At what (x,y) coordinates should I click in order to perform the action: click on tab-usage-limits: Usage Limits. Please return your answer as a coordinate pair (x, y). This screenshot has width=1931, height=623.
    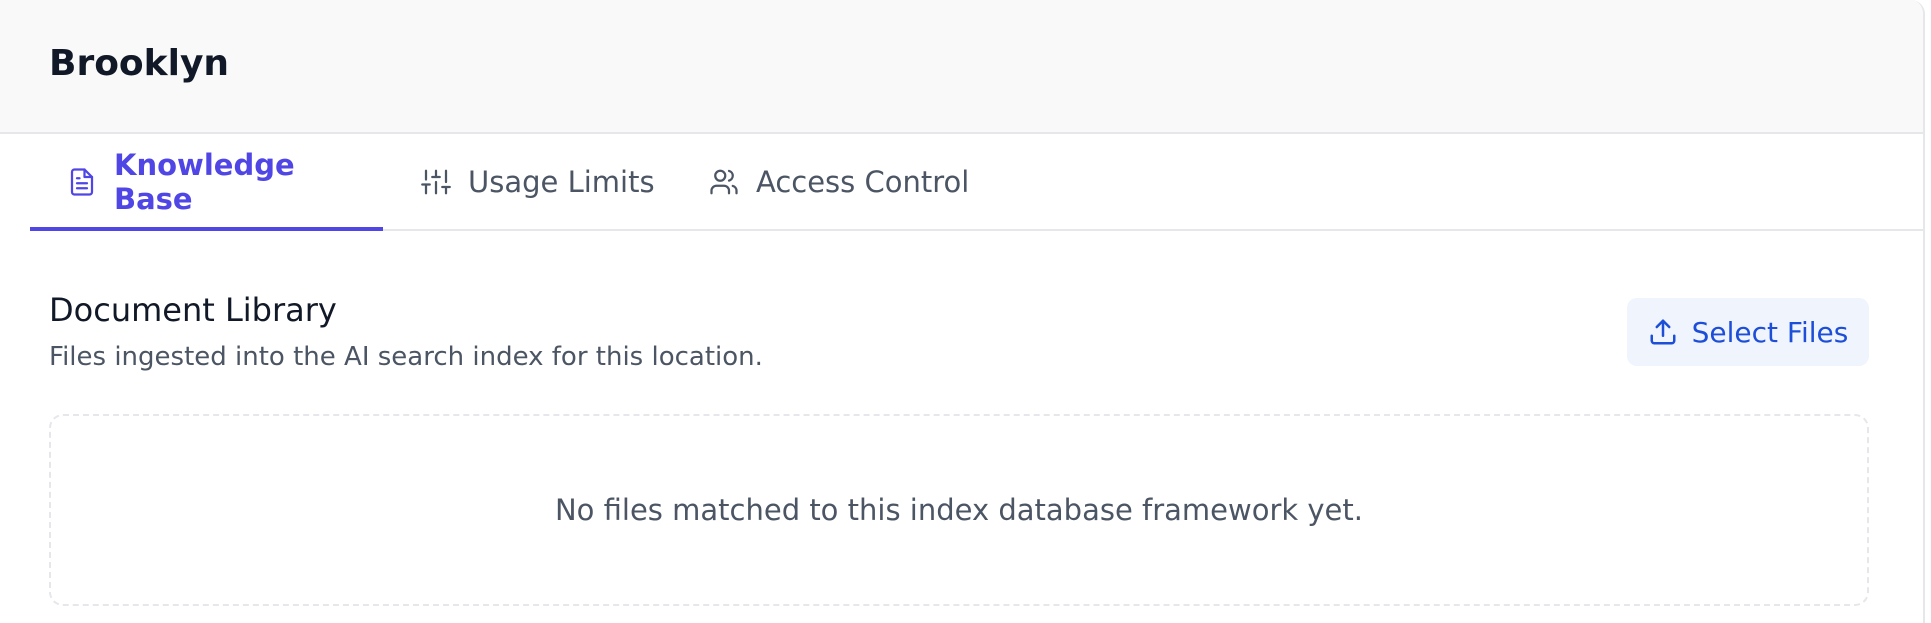
    Looking at the image, I should click on (538, 181).